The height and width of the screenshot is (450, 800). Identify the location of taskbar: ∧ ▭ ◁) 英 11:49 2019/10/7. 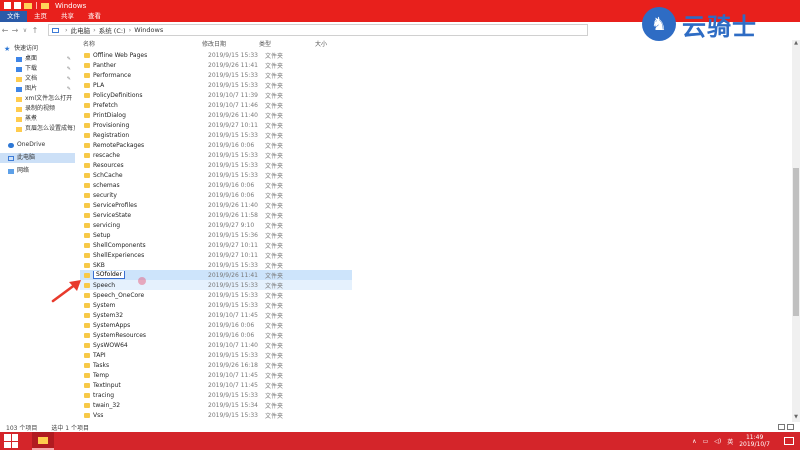
(400, 441).